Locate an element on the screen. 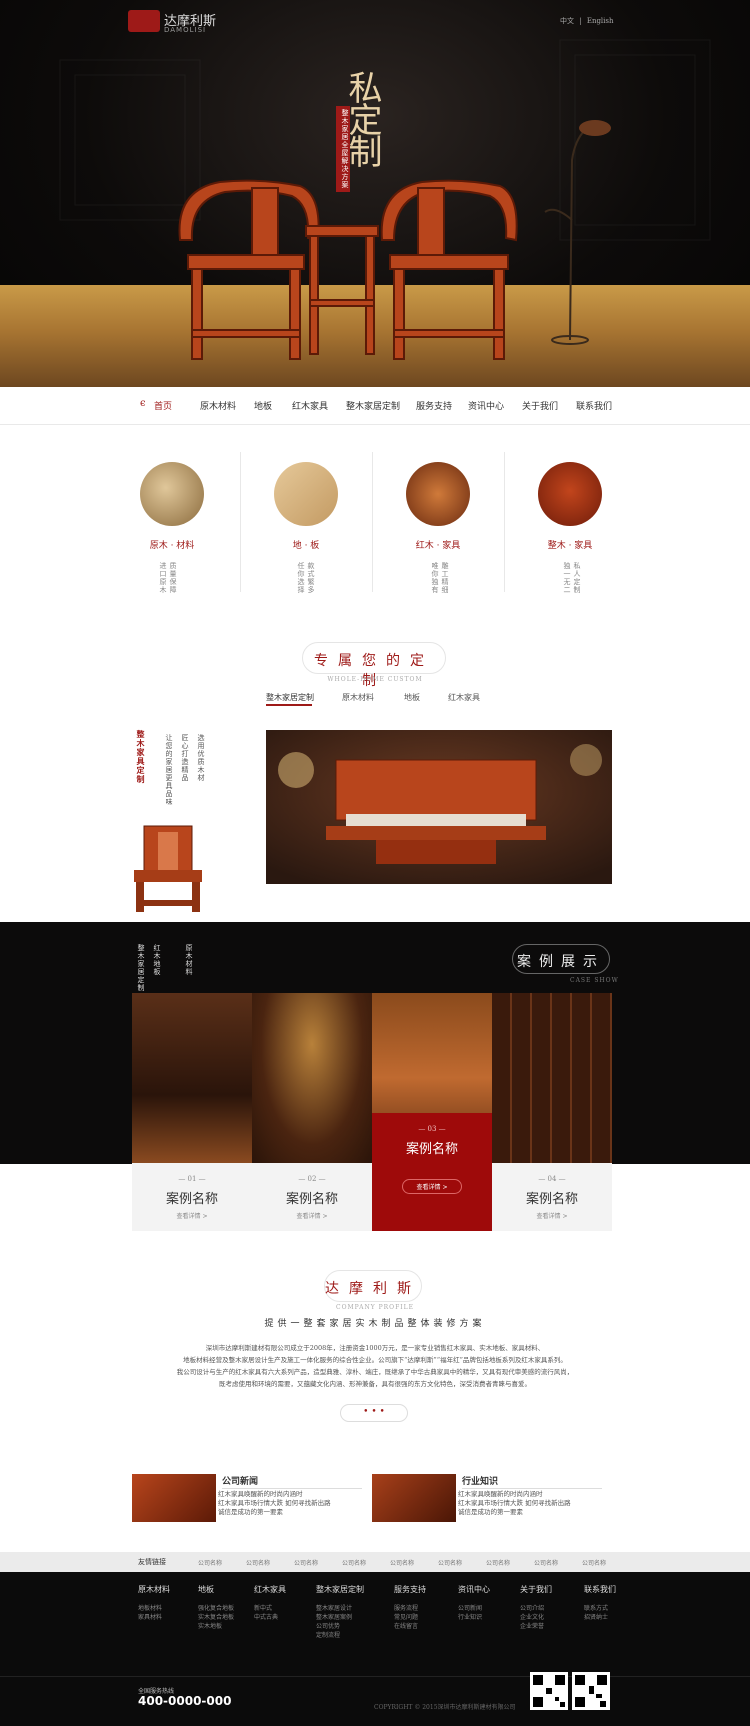 This screenshot has height=1726, width=750. divider is located at coordinates (372, 522).